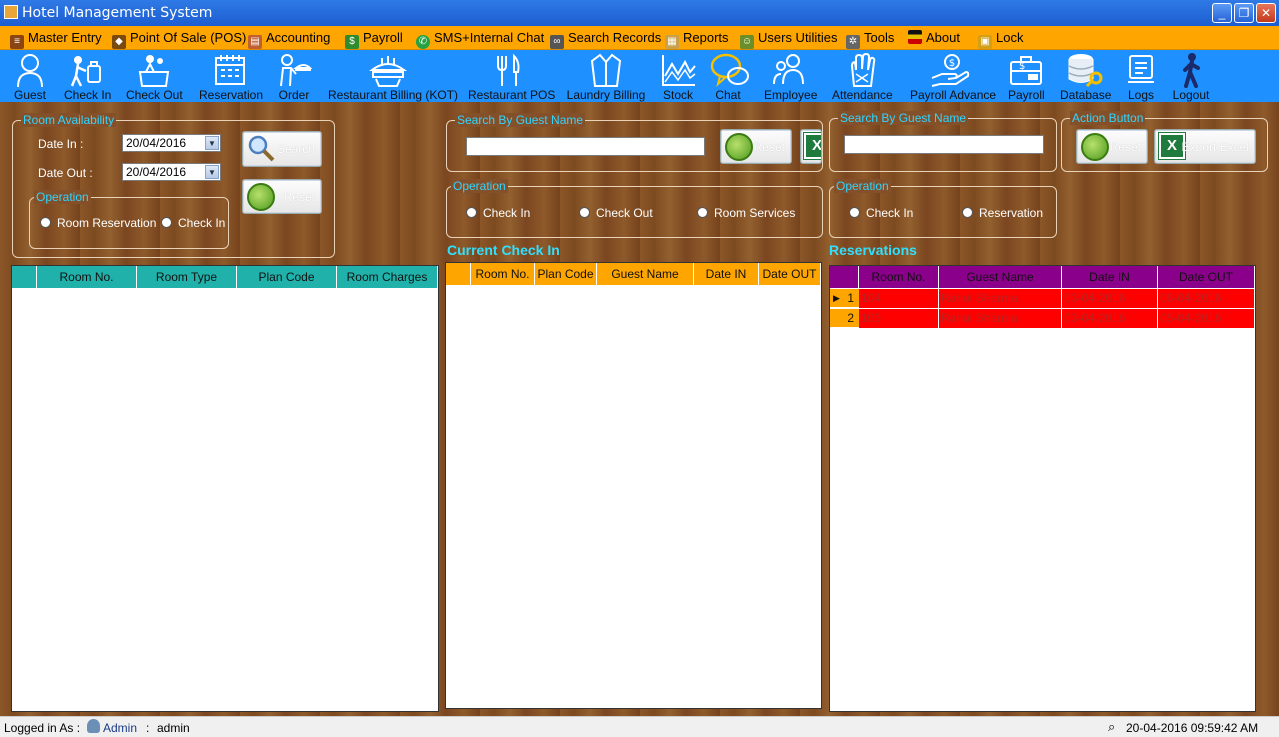  Describe the element at coordinates (616, 213) in the screenshot. I see `radio-check-out: Check Out` at that location.